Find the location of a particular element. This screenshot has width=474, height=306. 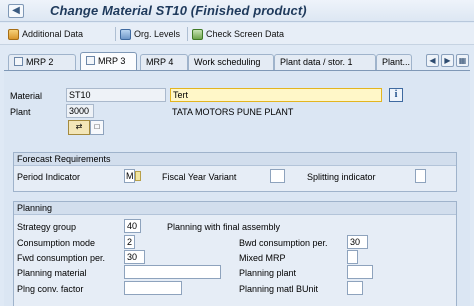

tab-mrp-2: MRP 2 is located at coordinates (42, 62).